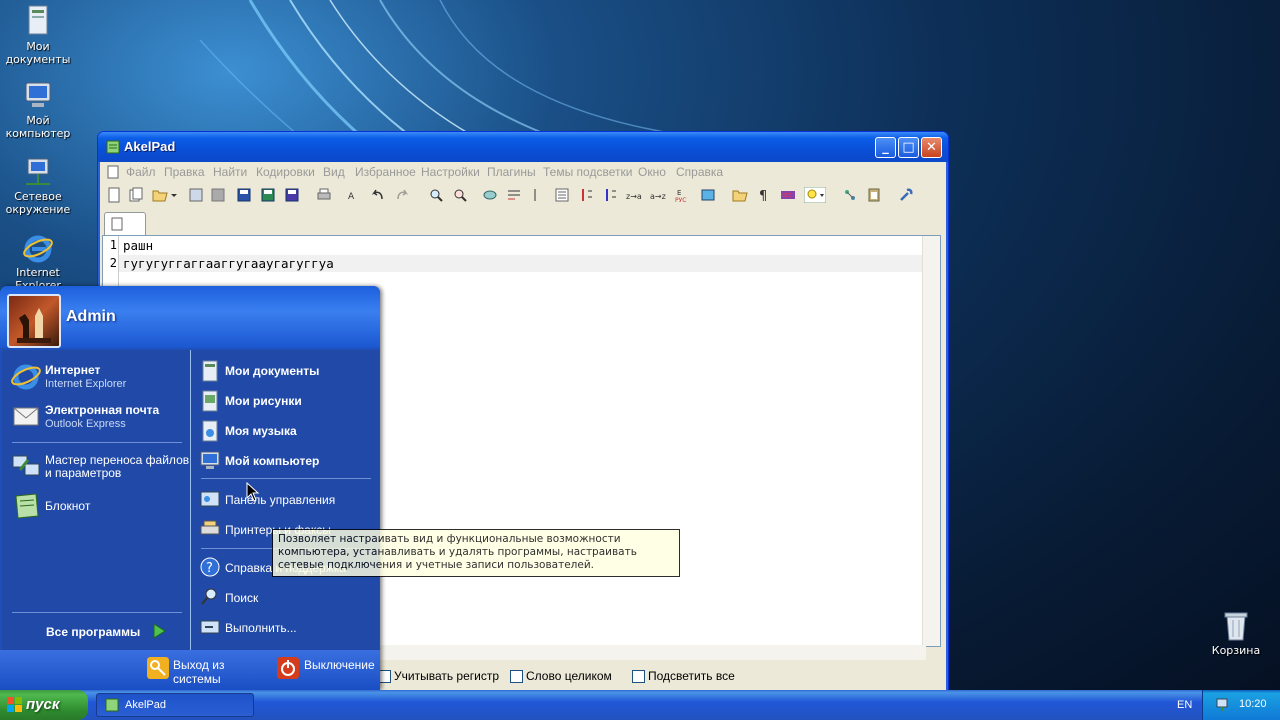  I want to click on reopen-icon, so click(196, 195).